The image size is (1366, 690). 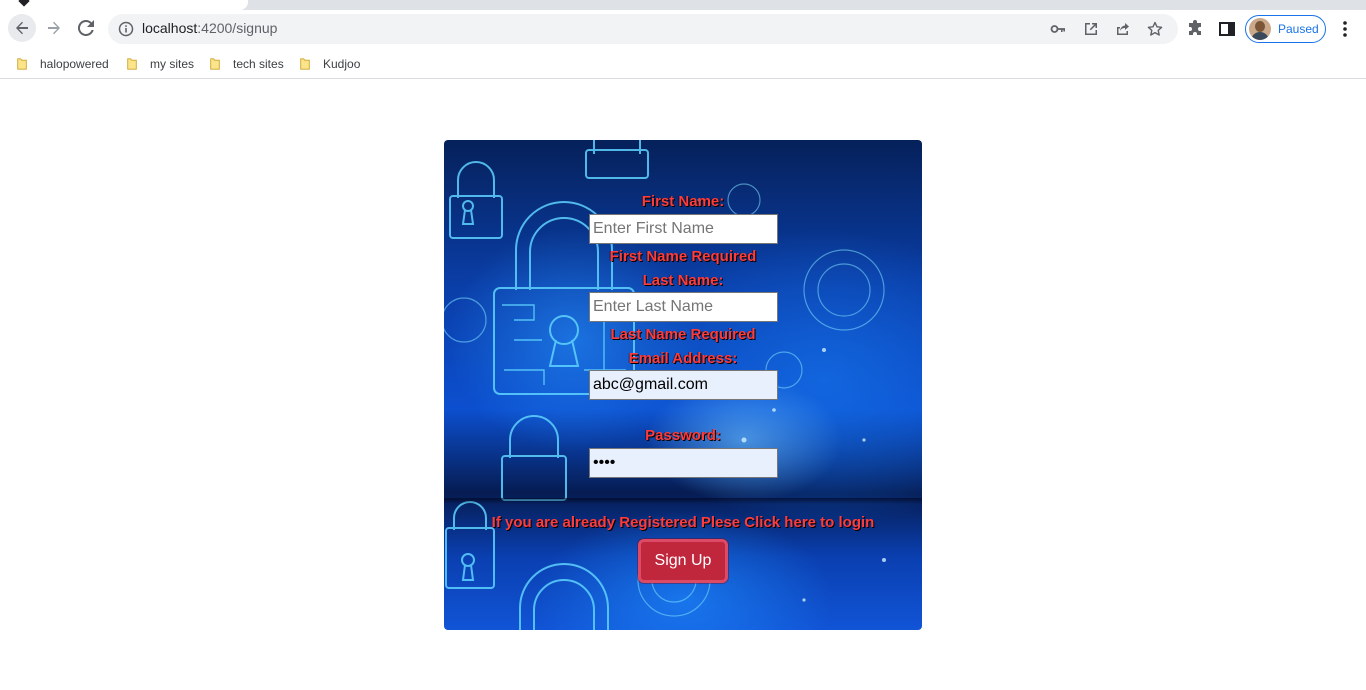 I want to click on reload-icon, so click(x=86, y=28).